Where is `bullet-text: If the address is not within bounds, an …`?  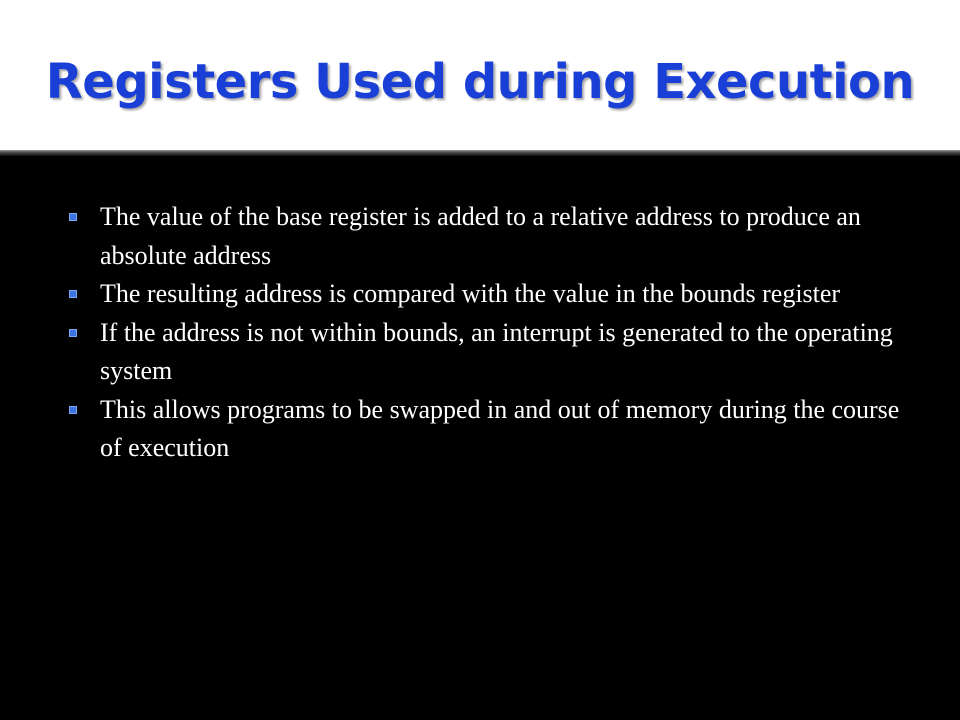 bullet-text: If the address is not within bounds, an … is located at coordinates (496, 351).